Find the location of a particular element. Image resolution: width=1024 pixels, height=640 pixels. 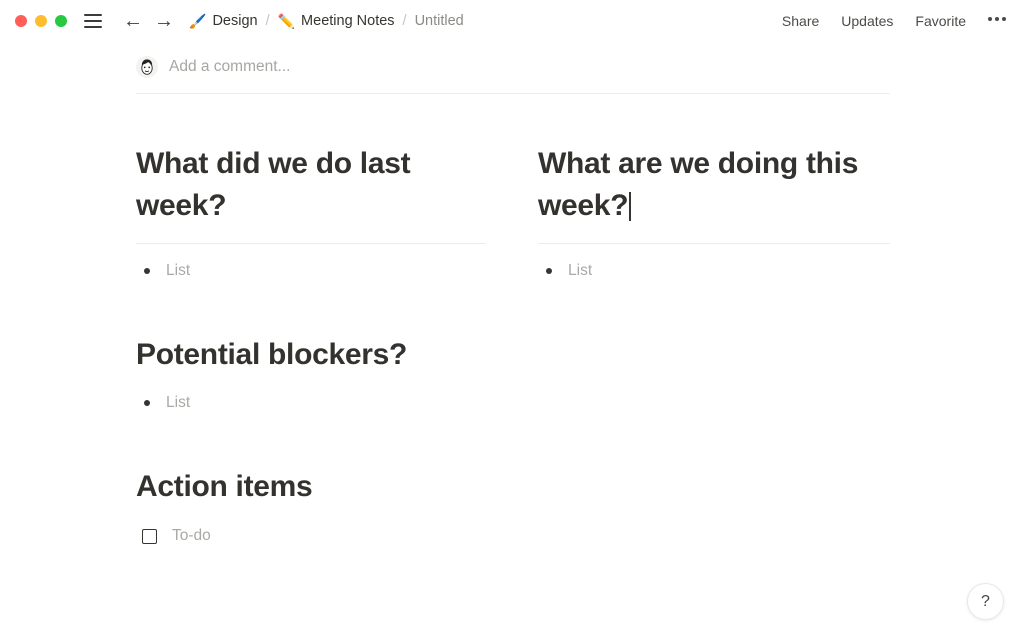

hamburger-menu-icon is located at coordinates (93, 20).